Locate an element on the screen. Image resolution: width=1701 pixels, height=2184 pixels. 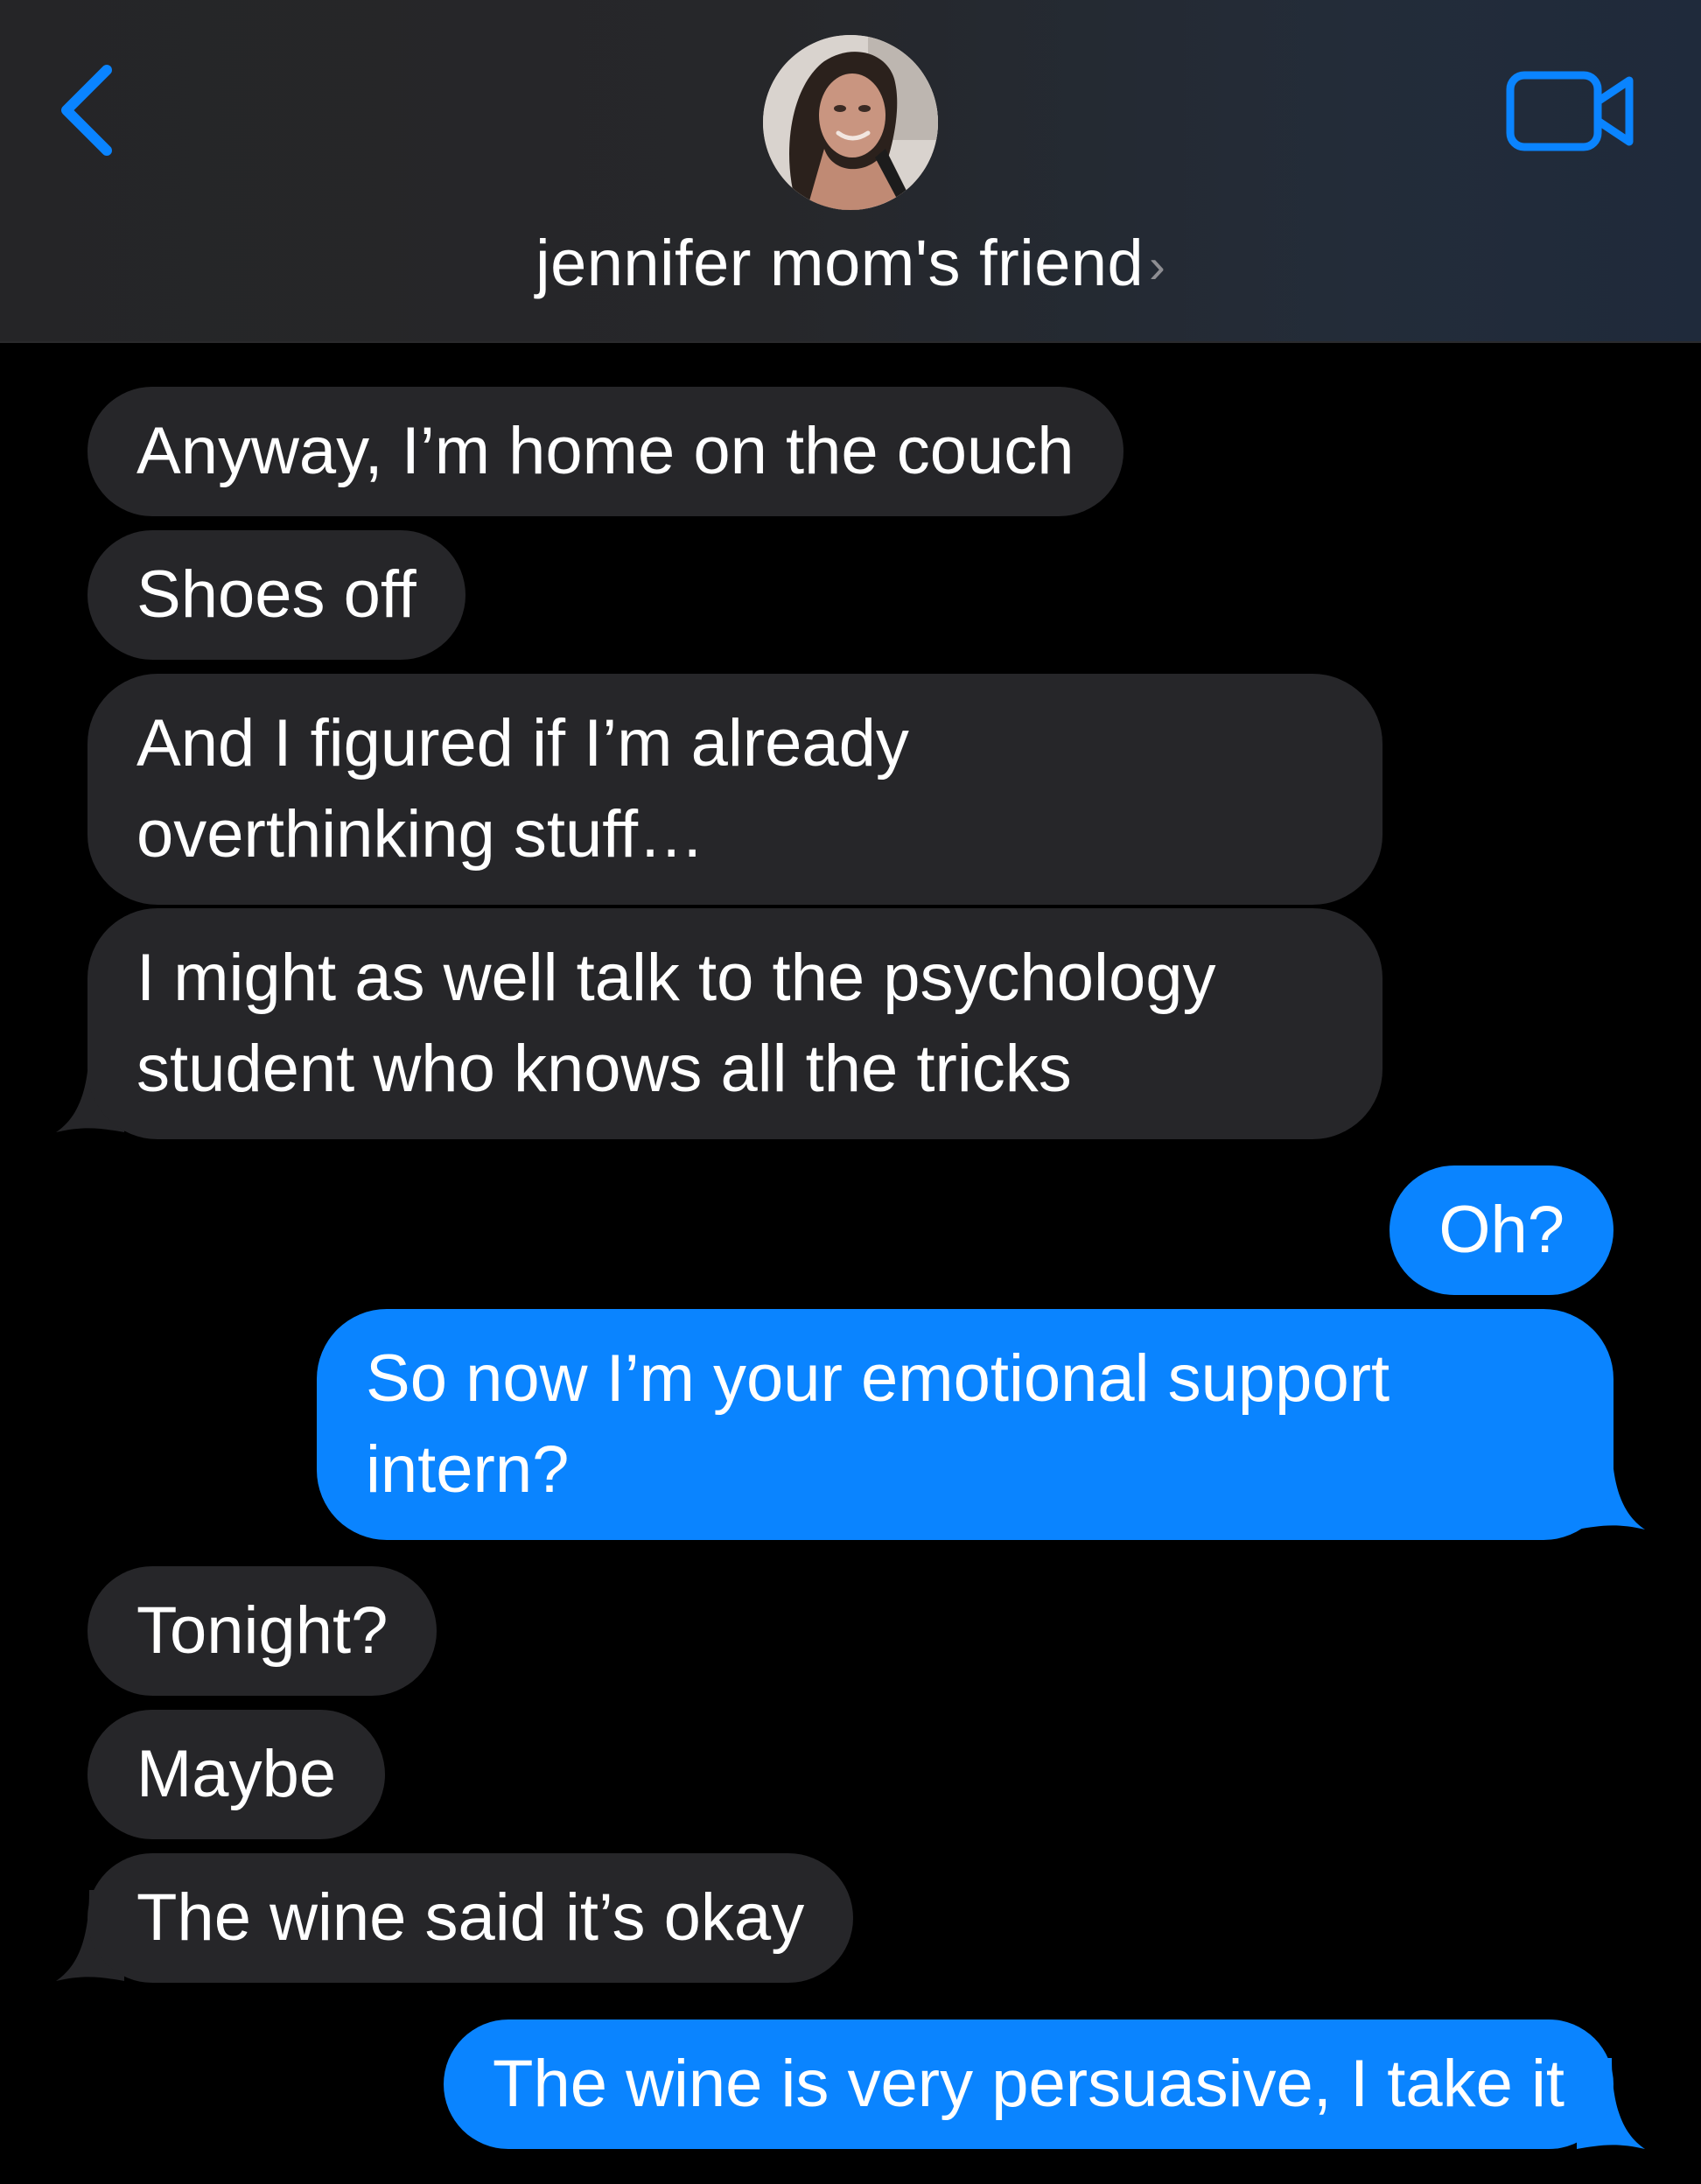
message-text: Anyway, I’m home on the couch is located at coordinates (605, 451).